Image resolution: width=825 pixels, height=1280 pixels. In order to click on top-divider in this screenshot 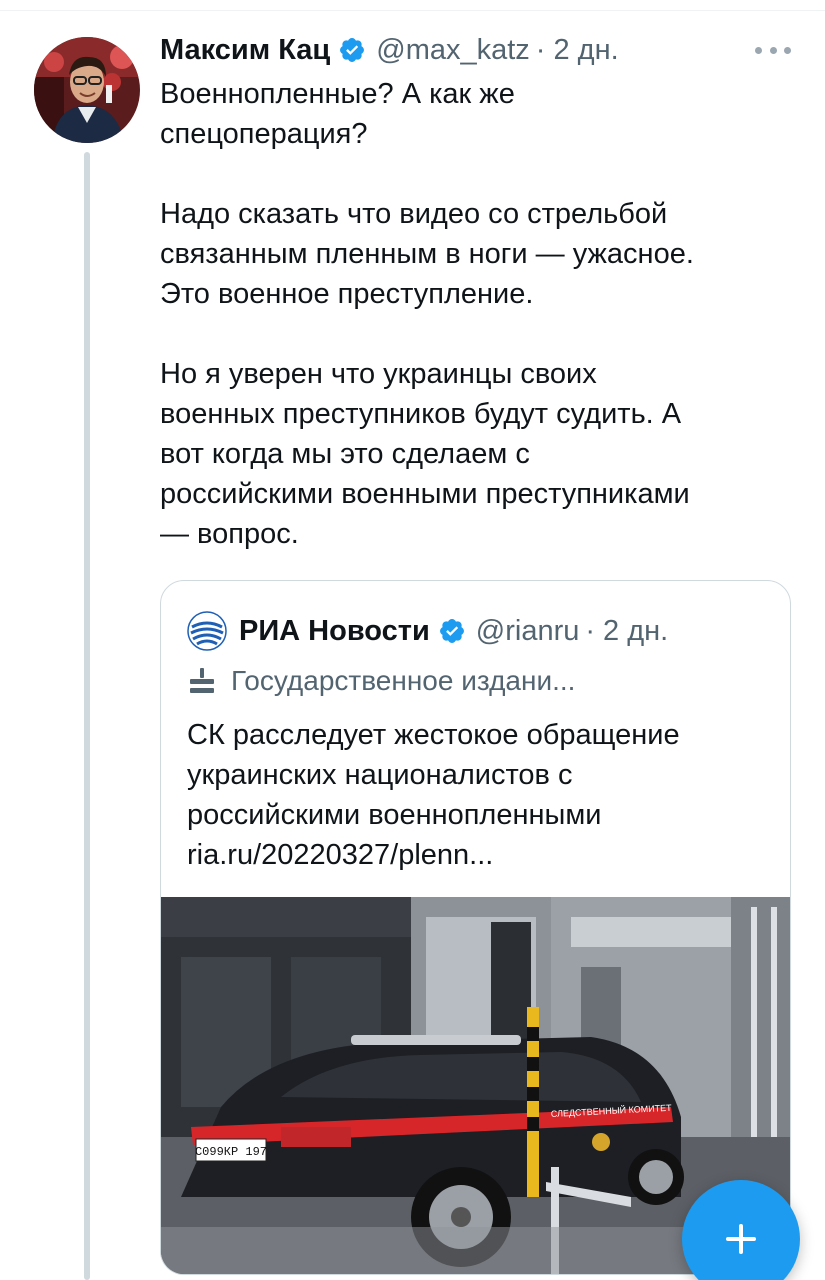, I will do `click(412, 10)`.